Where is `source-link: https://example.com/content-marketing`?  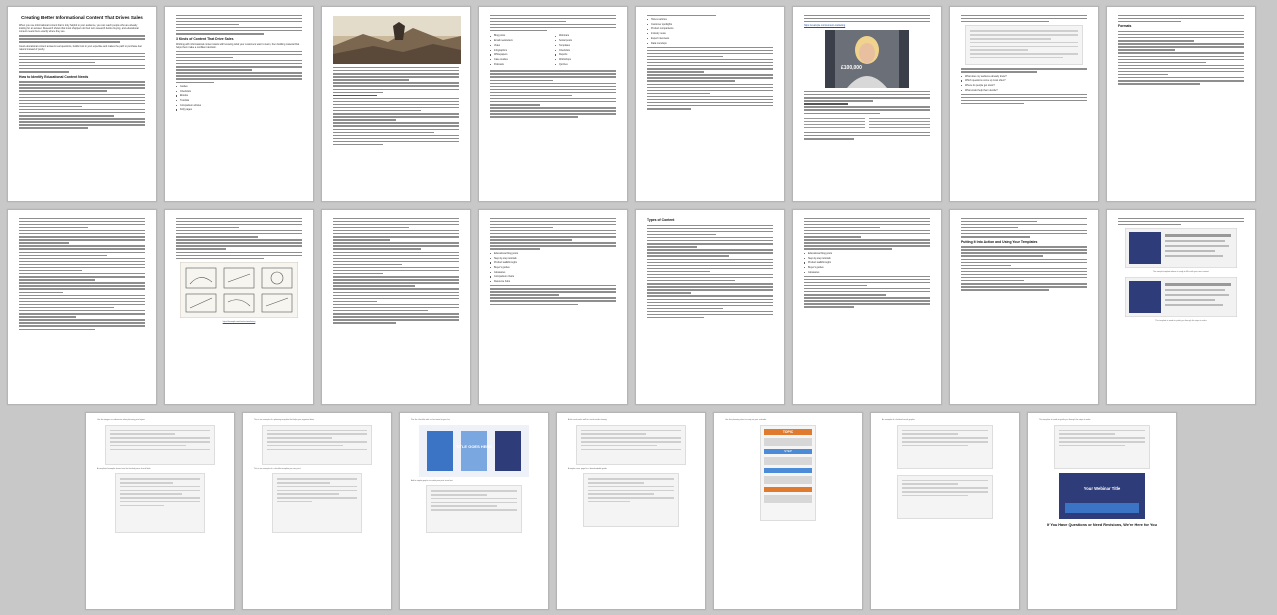 source-link: https://example.com/content-marketing is located at coordinates (239, 322).